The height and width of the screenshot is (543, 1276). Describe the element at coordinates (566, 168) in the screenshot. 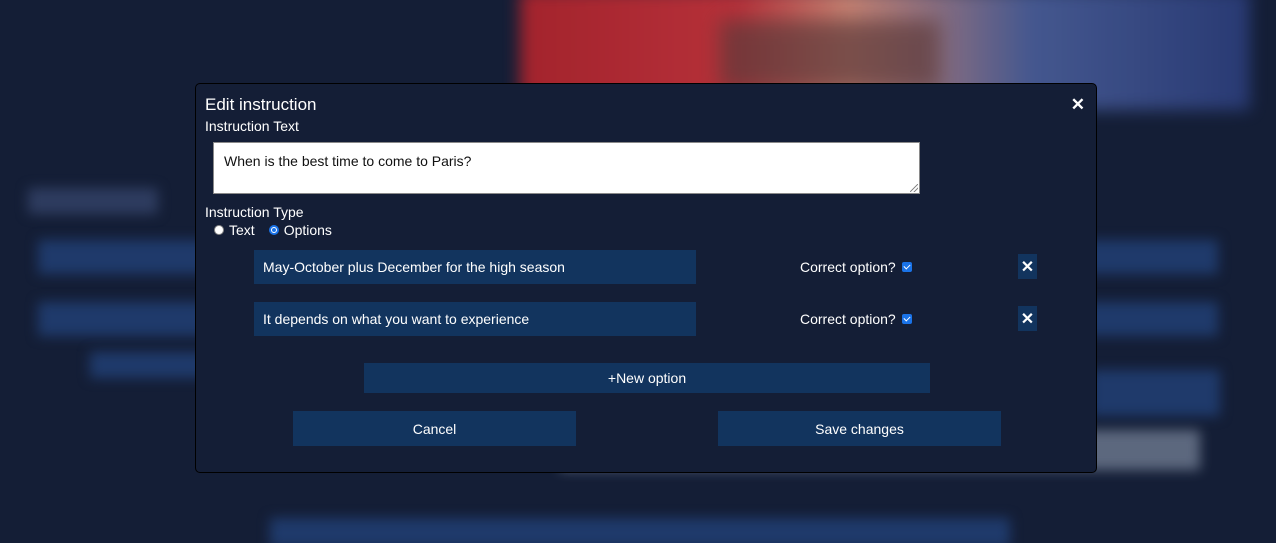

I see `instruction-text-input: When is the best time to come to Paris?` at that location.